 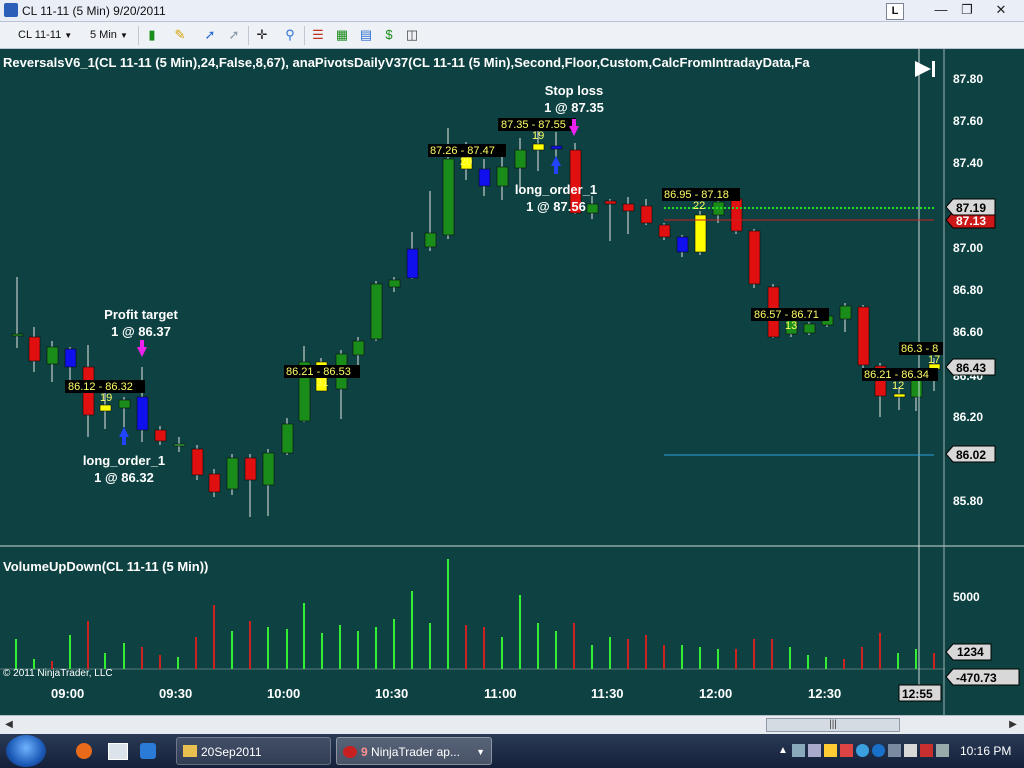 What do you see at coordinates (9, 725) in the screenshot?
I see `scroll-left-icon: ◀` at bounding box center [9, 725].